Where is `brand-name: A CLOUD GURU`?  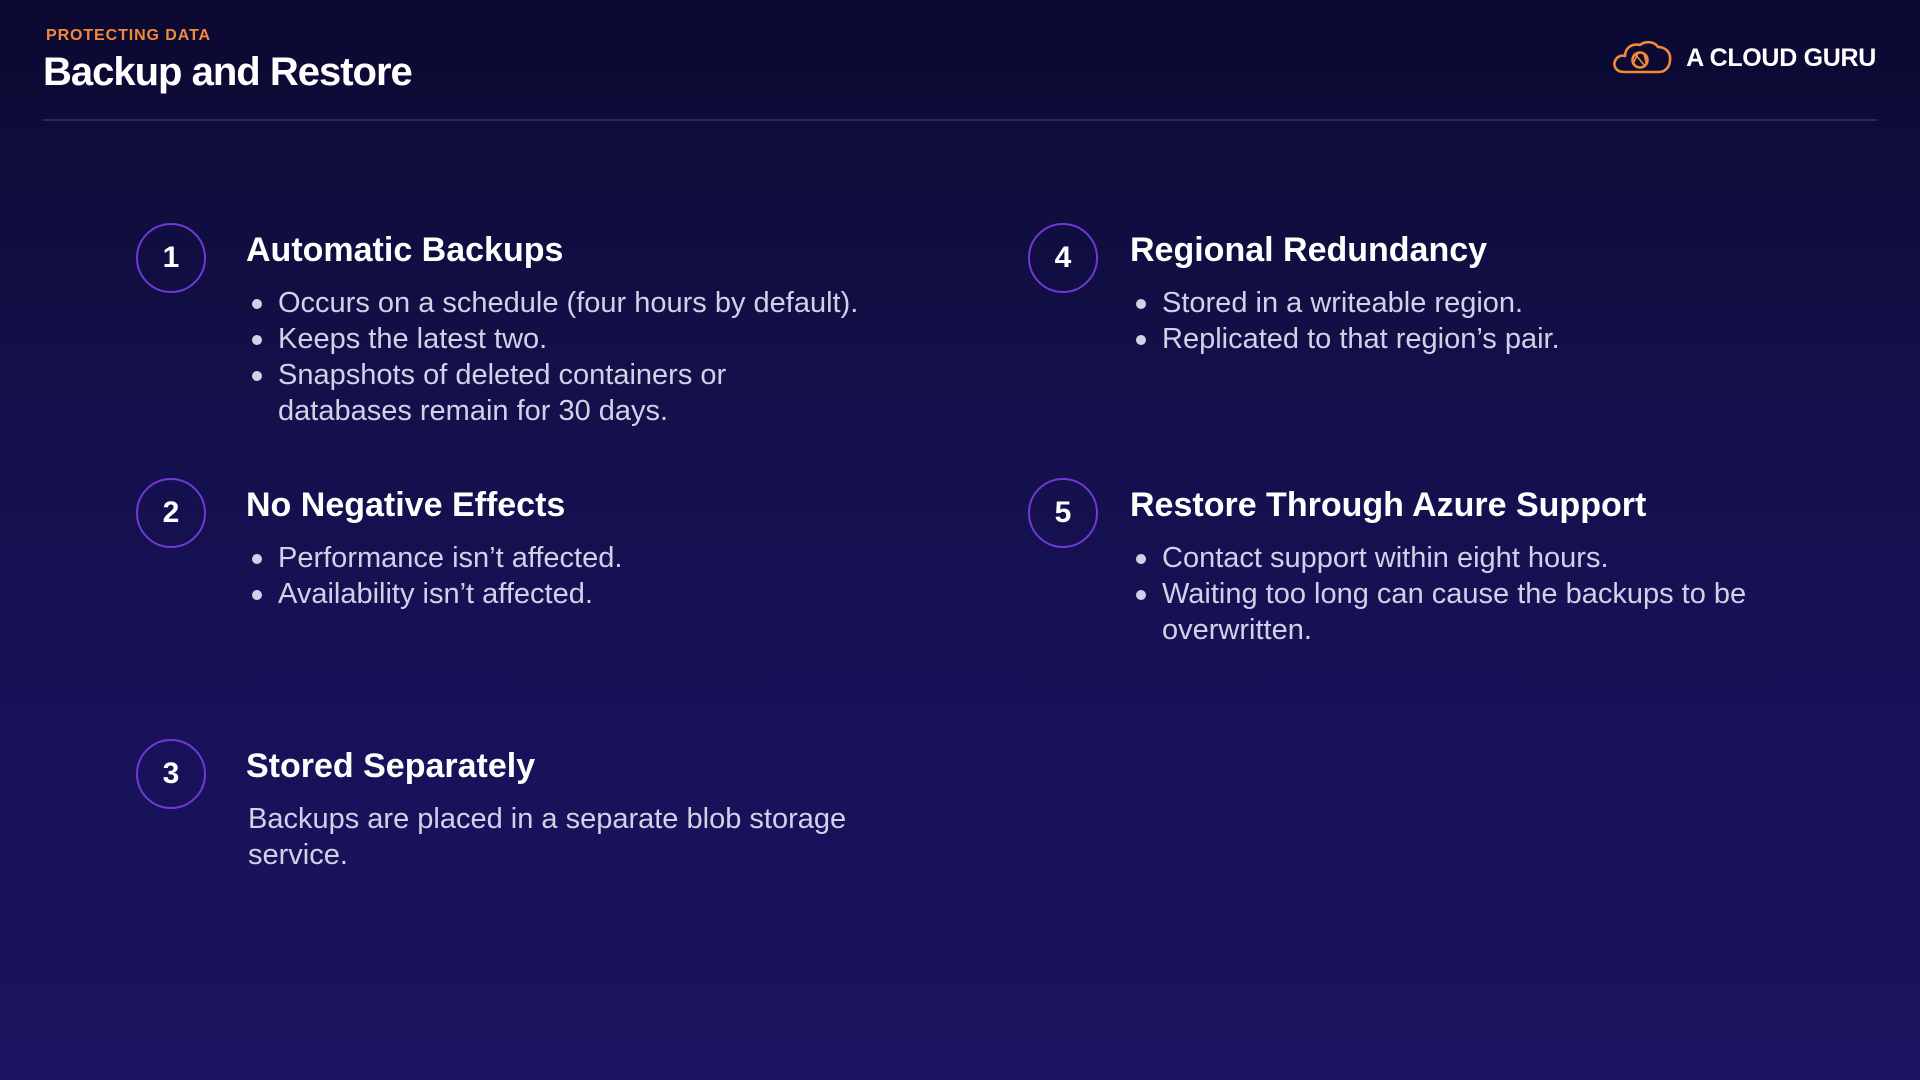
brand-name: A CLOUD GURU is located at coordinates (1781, 57).